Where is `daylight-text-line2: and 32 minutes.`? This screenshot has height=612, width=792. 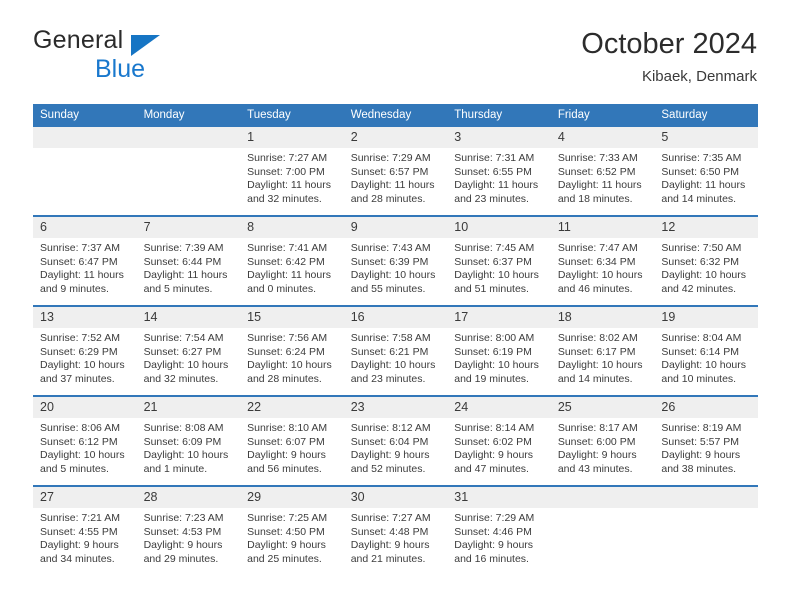 daylight-text-line2: and 32 minutes. is located at coordinates (284, 198).